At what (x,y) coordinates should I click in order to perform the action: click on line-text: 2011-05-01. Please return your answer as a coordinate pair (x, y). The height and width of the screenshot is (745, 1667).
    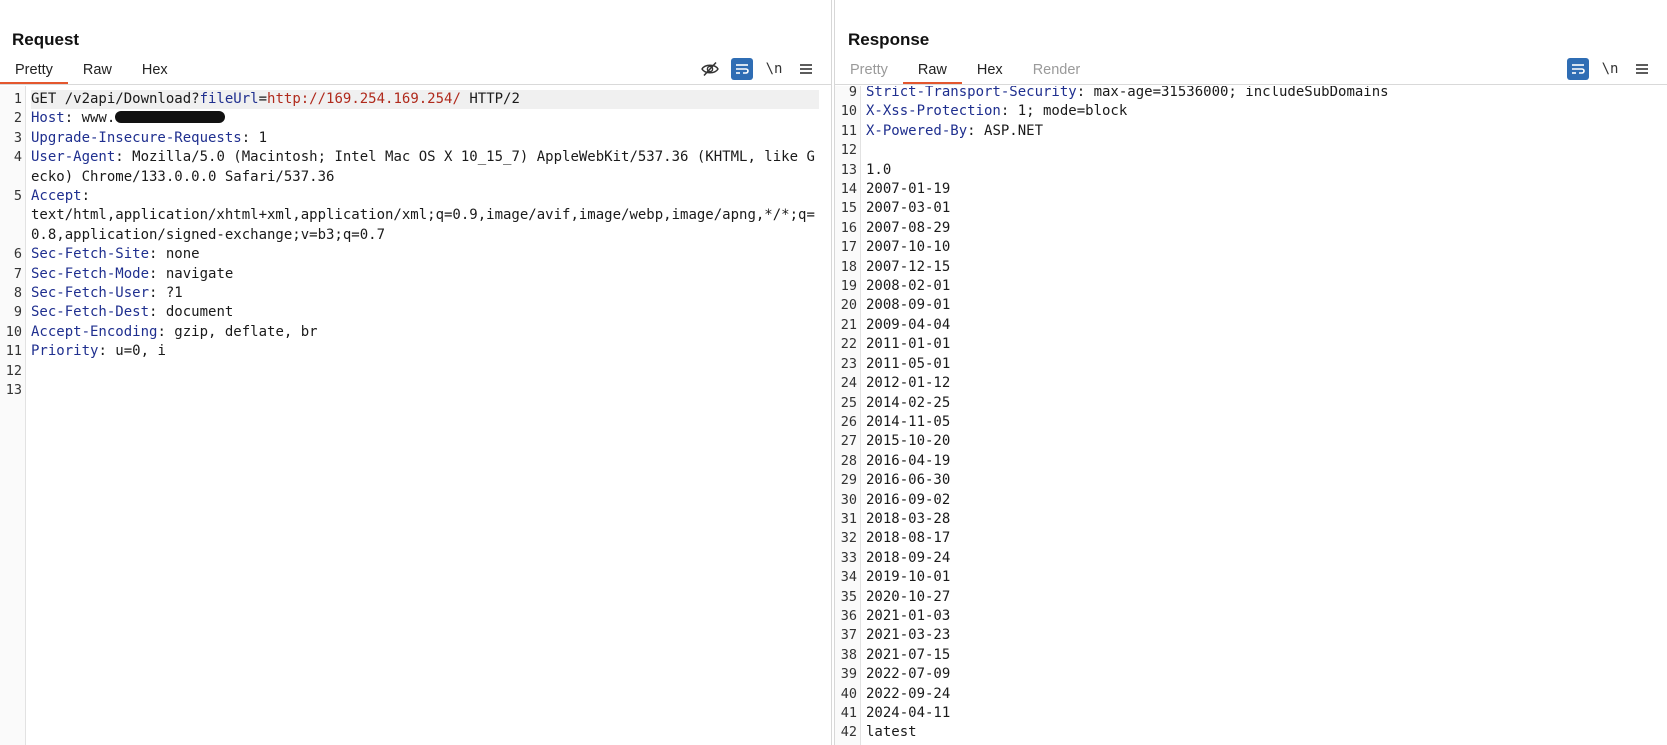
    Looking at the image, I should click on (1260, 364).